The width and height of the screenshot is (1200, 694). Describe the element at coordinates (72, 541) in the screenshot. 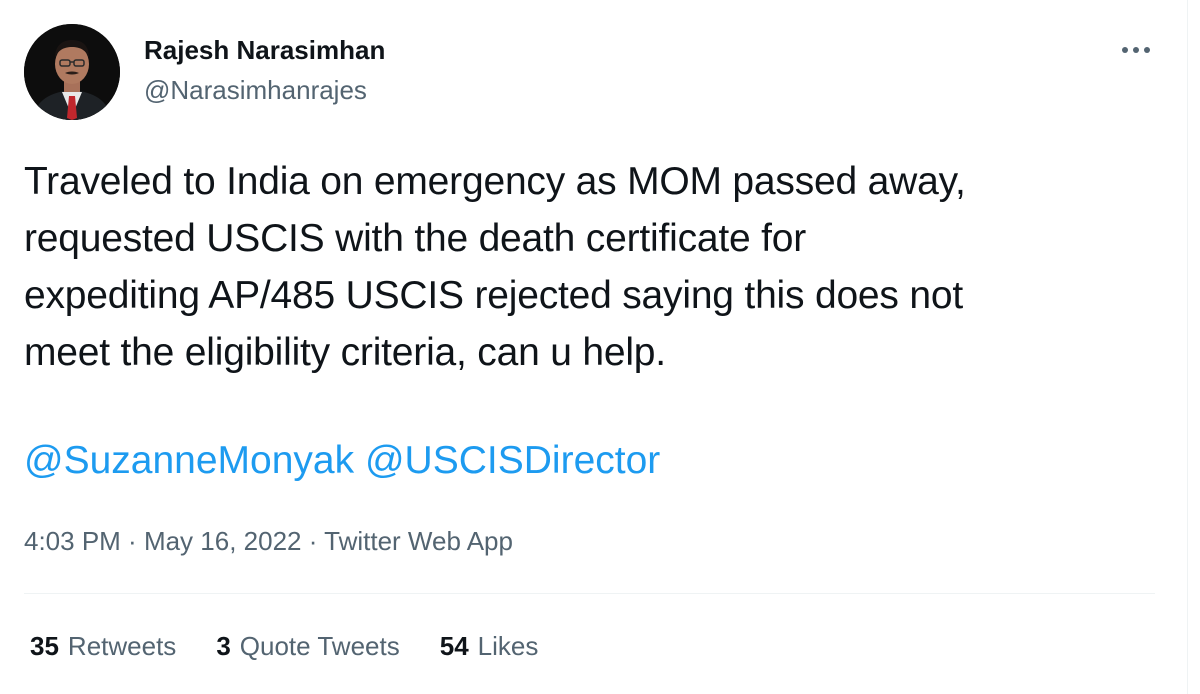

I see `tweet-time: 4:03 PM` at that location.